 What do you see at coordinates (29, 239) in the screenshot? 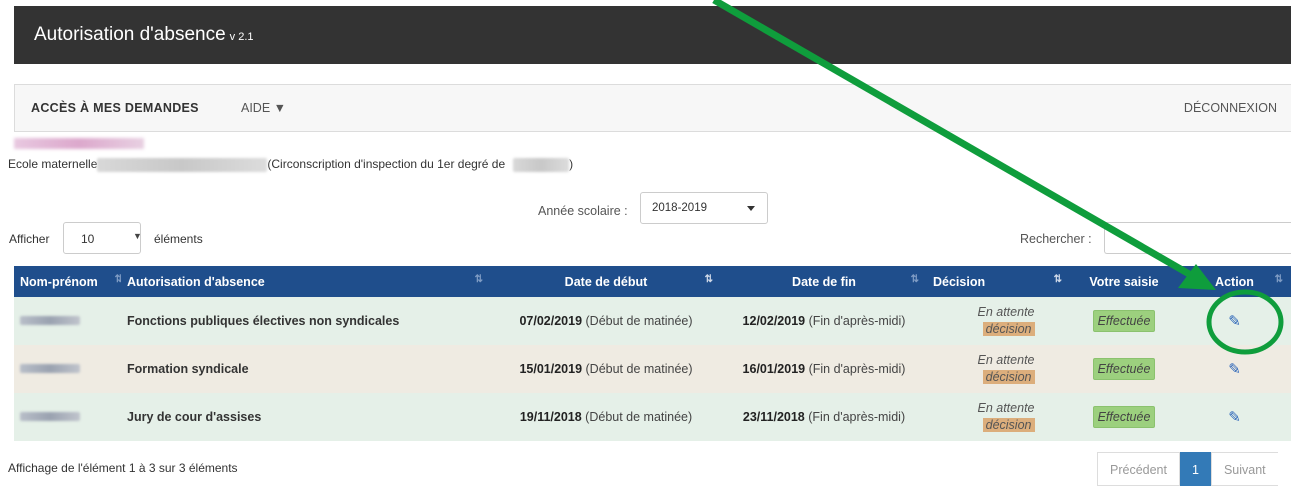
I see `page-length-label: Afficher` at bounding box center [29, 239].